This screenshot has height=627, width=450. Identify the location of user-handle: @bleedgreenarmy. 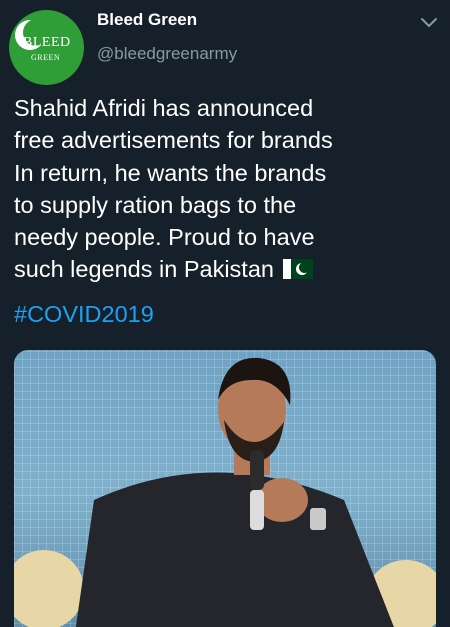
(167, 54).